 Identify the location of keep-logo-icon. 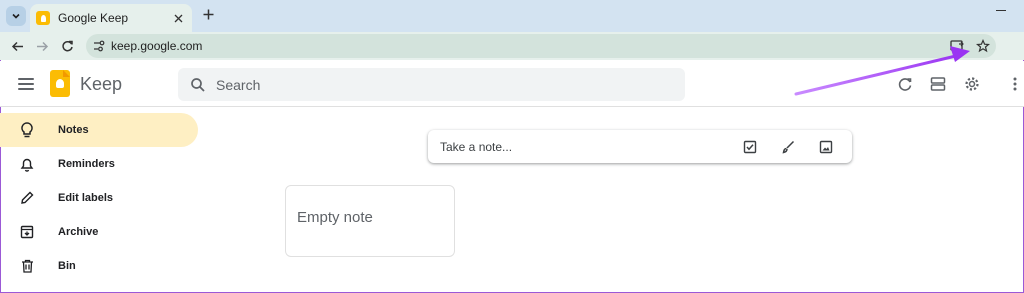
(60, 83).